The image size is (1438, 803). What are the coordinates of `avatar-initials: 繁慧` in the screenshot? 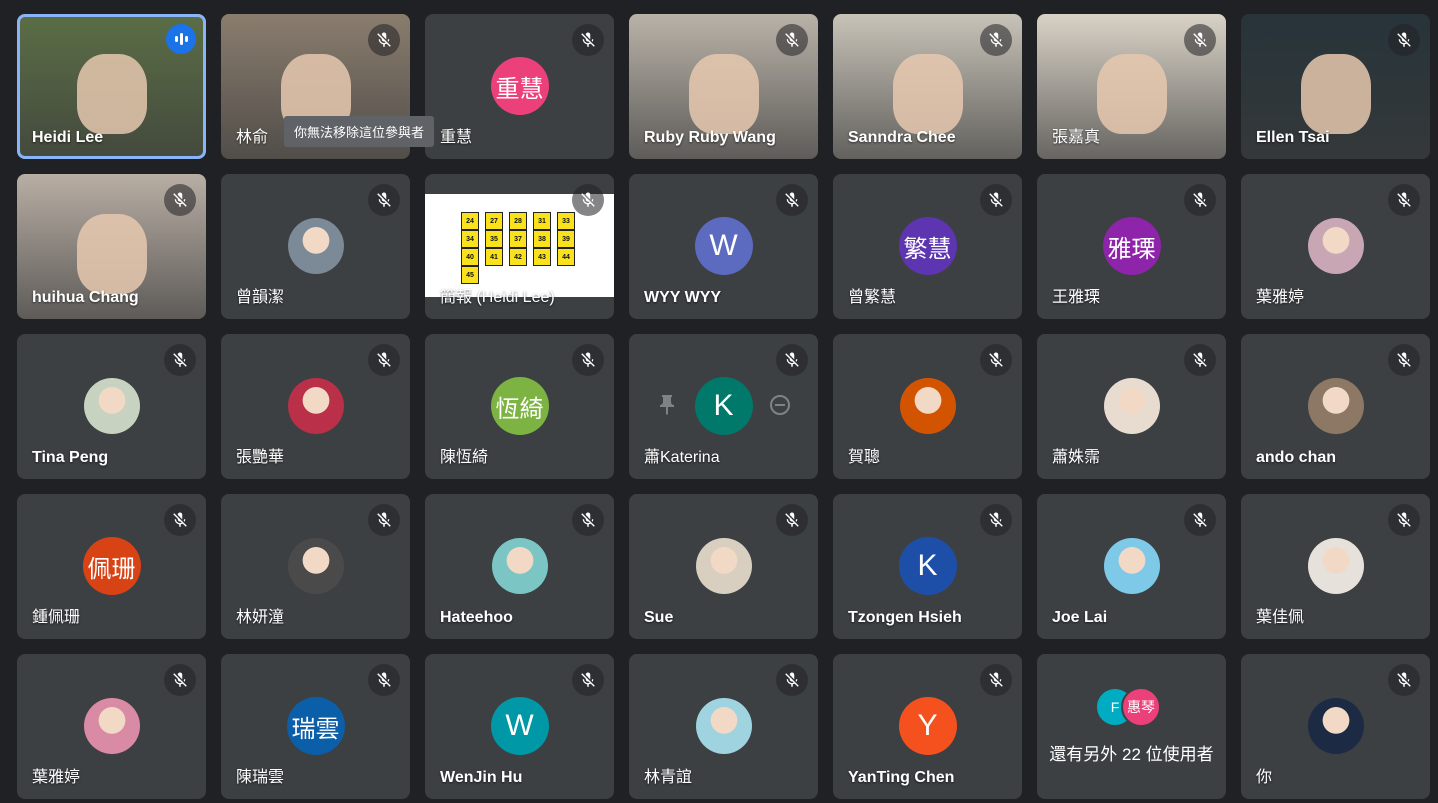 It's located at (927, 246).